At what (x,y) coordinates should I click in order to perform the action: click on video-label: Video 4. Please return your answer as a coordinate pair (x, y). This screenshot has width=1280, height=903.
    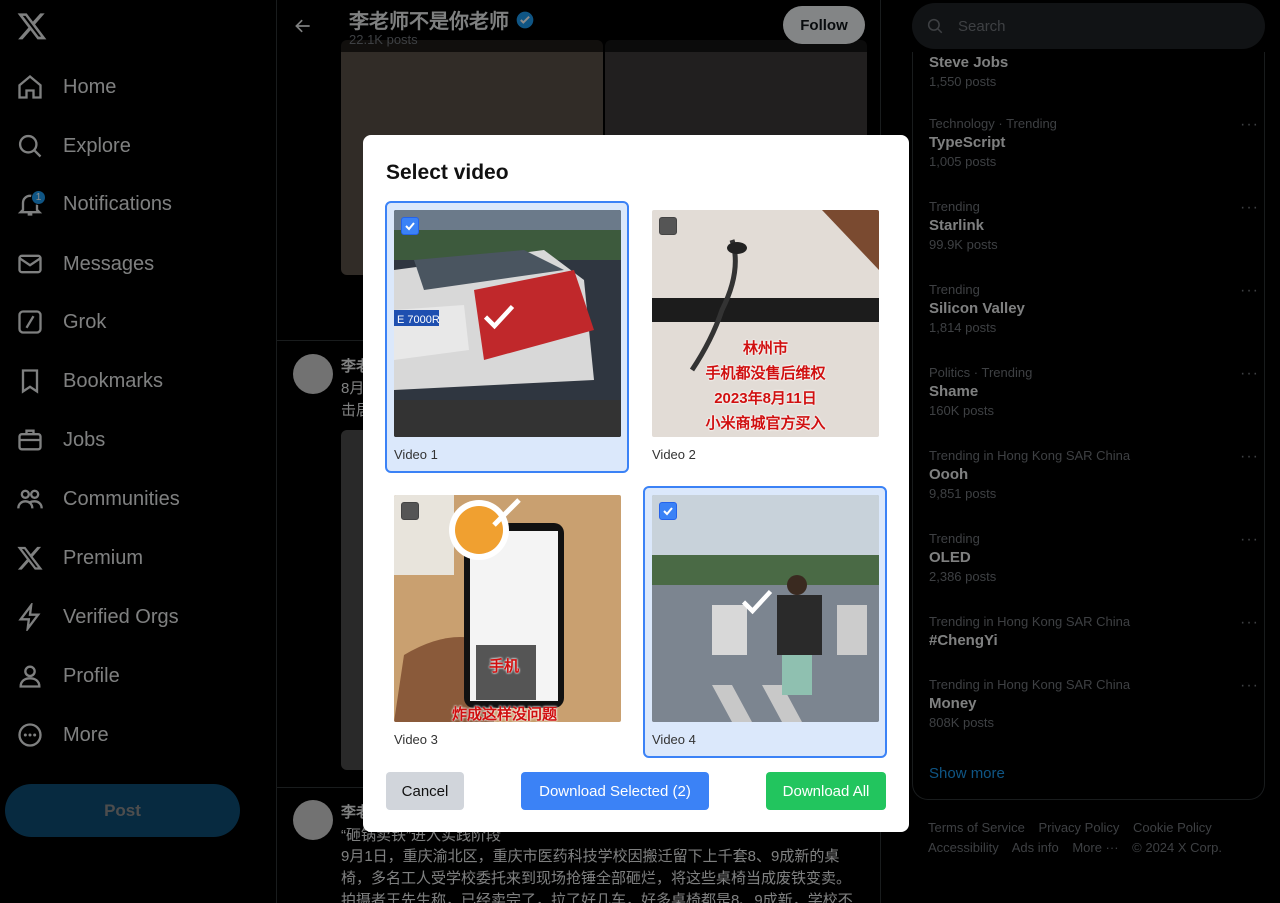
    Looking at the image, I should click on (674, 739).